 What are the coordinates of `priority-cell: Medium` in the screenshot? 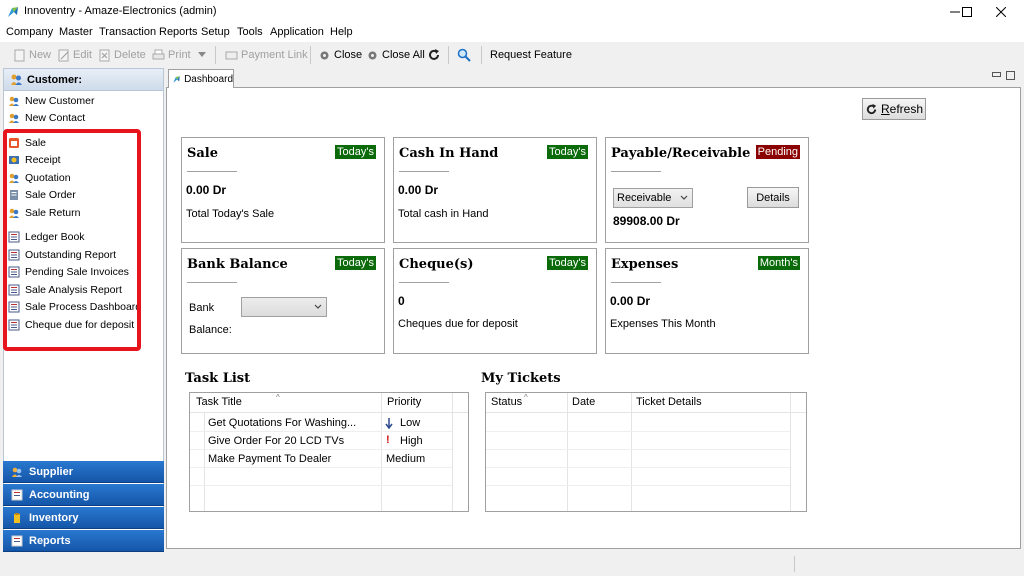 It's located at (406, 459).